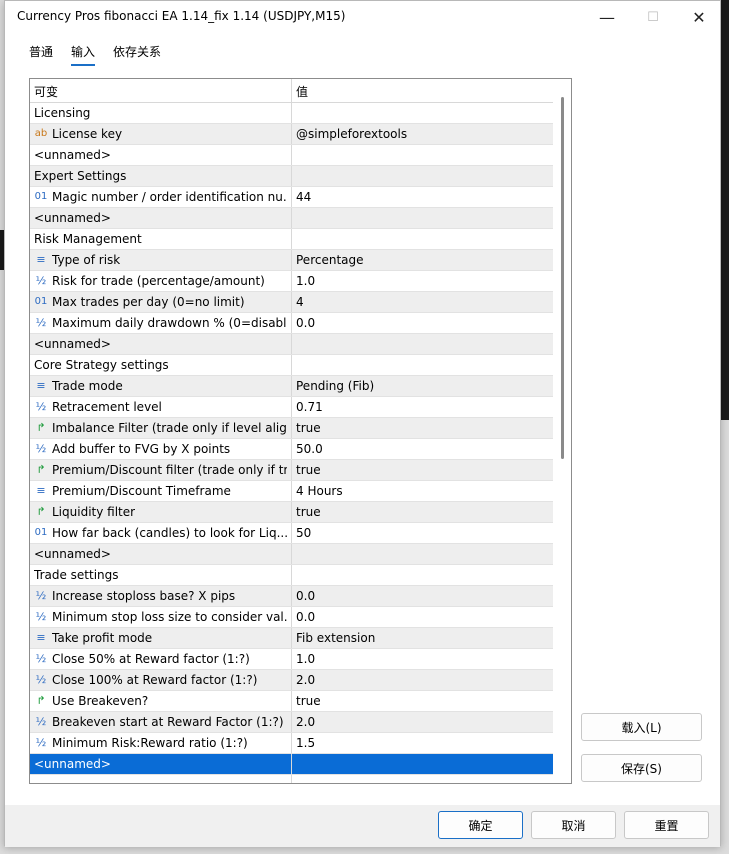 The width and height of the screenshot is (729, 854). I want to click on variable-cell: ½ Add buffer to FVG by X points, so click(161, 449).